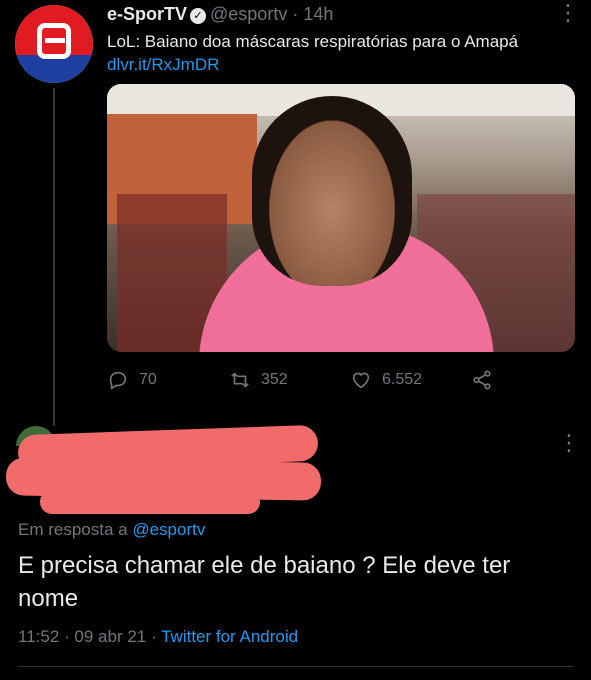 The height and width of the screenshot is (680, 591). What do you see at coordinates (118, 380) in the screenshot?
I see `reply-icon` at bounding box center [118, 380].